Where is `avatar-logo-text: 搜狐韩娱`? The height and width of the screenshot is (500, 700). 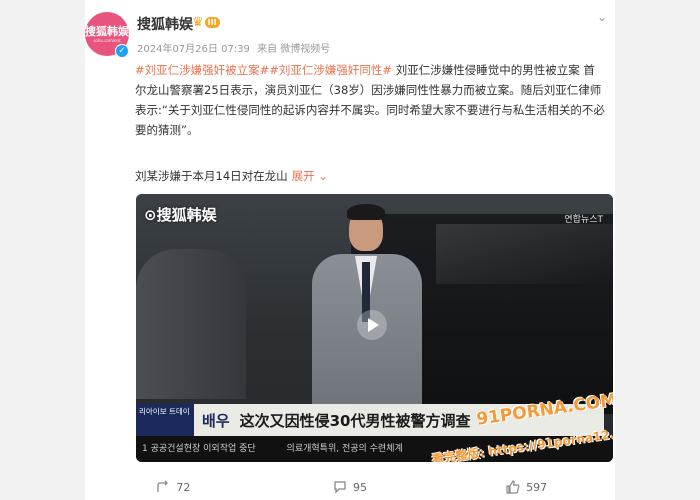 avatar-logo-text: 搜狐韩娱 is located at coordinates (107, 31).